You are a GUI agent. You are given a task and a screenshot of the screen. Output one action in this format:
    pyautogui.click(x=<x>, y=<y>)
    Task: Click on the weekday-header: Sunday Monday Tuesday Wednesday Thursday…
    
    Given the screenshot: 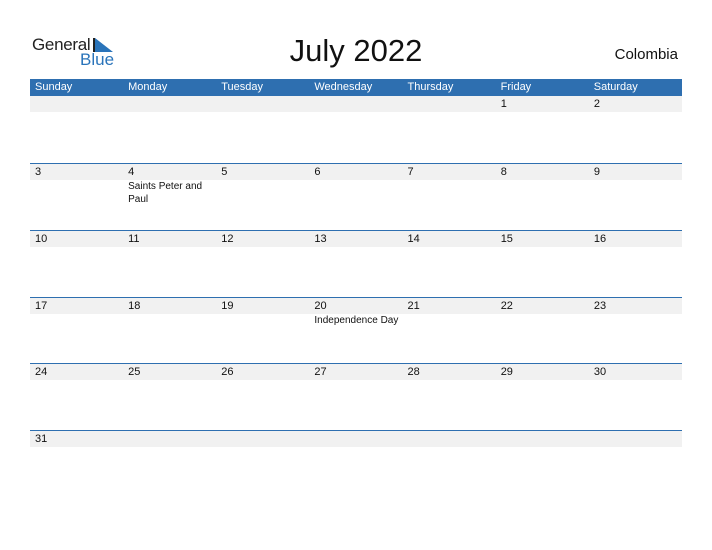 What is the action you would take?
    pyautogui.click(x=356, y=87)
    